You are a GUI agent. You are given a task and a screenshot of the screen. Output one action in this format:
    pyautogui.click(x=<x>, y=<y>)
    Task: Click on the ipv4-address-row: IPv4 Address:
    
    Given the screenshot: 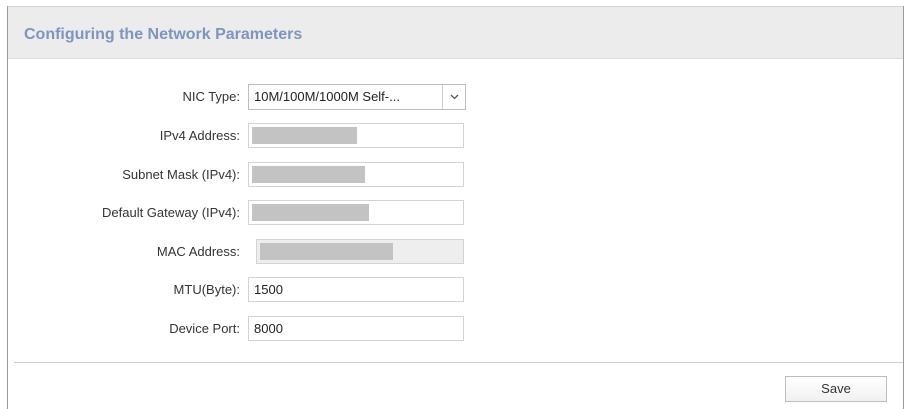 What is the action you would take?
    pyautogui.click(x=453, y=136)
    